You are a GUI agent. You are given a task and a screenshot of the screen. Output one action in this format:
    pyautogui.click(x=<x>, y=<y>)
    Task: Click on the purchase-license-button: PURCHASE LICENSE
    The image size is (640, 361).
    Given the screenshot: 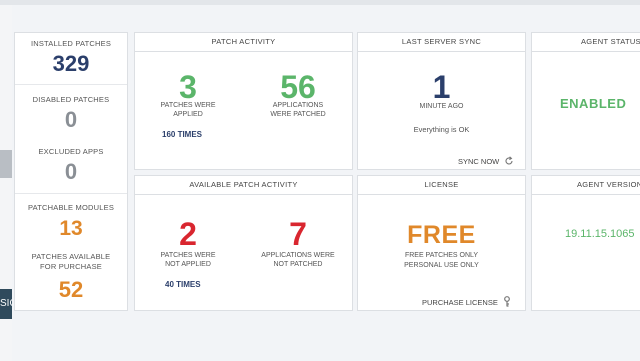 What is the action you would take?
    pyautogui.click(x=466, y=301)
    